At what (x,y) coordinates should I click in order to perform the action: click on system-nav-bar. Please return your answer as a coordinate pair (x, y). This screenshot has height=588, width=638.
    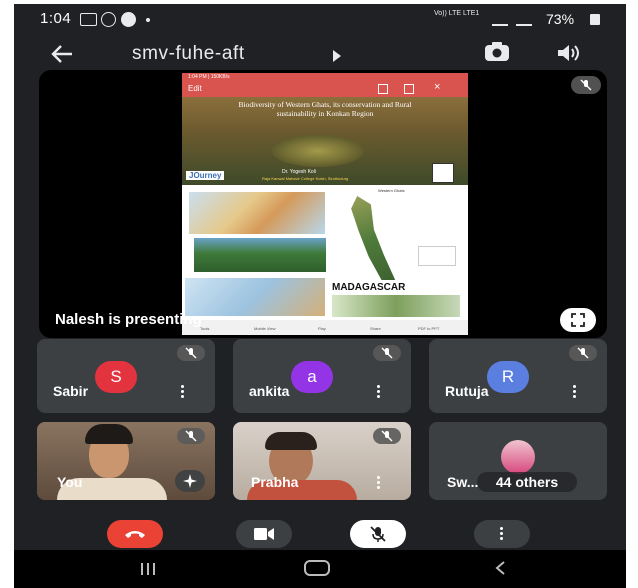
    Looking at the image, I should click on (320, 569).